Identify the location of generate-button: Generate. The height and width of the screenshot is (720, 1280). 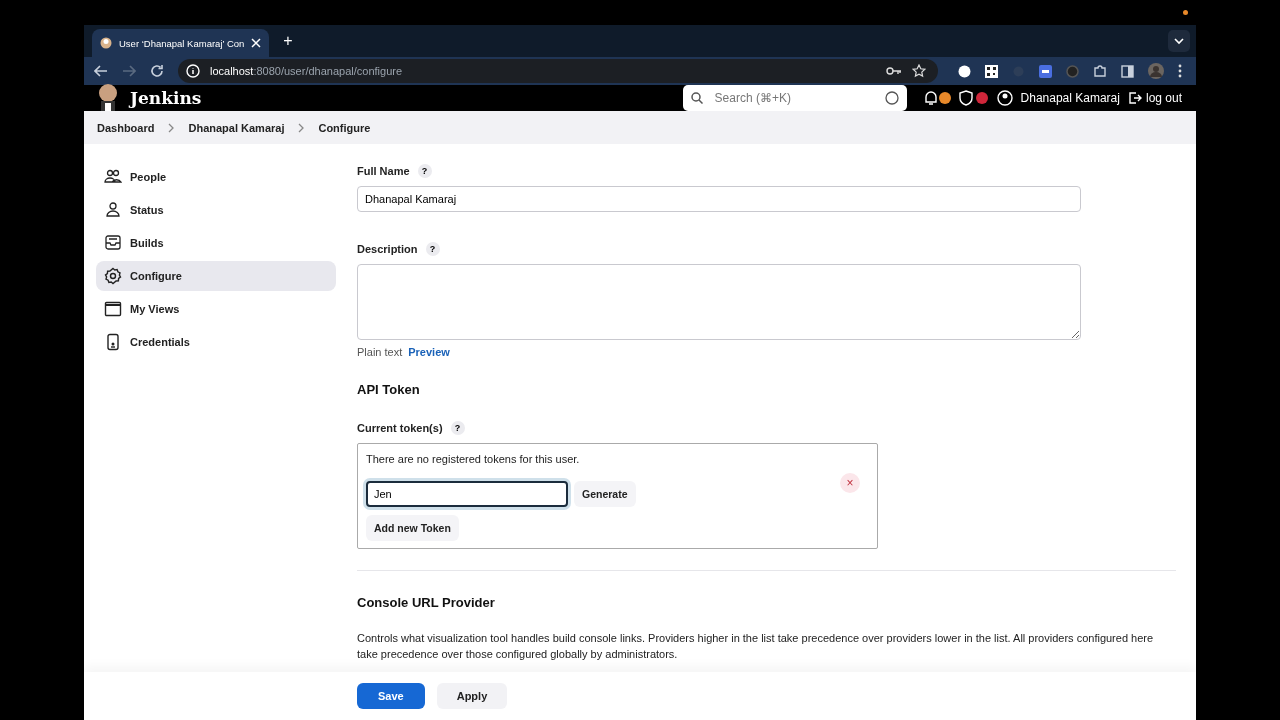
(605, 494).